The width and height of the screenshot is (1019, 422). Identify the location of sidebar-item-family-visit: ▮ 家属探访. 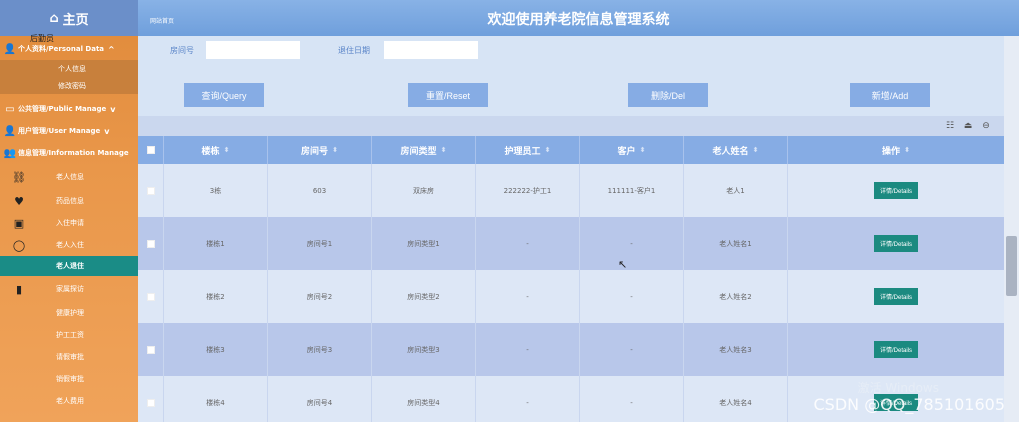
(69, 289).